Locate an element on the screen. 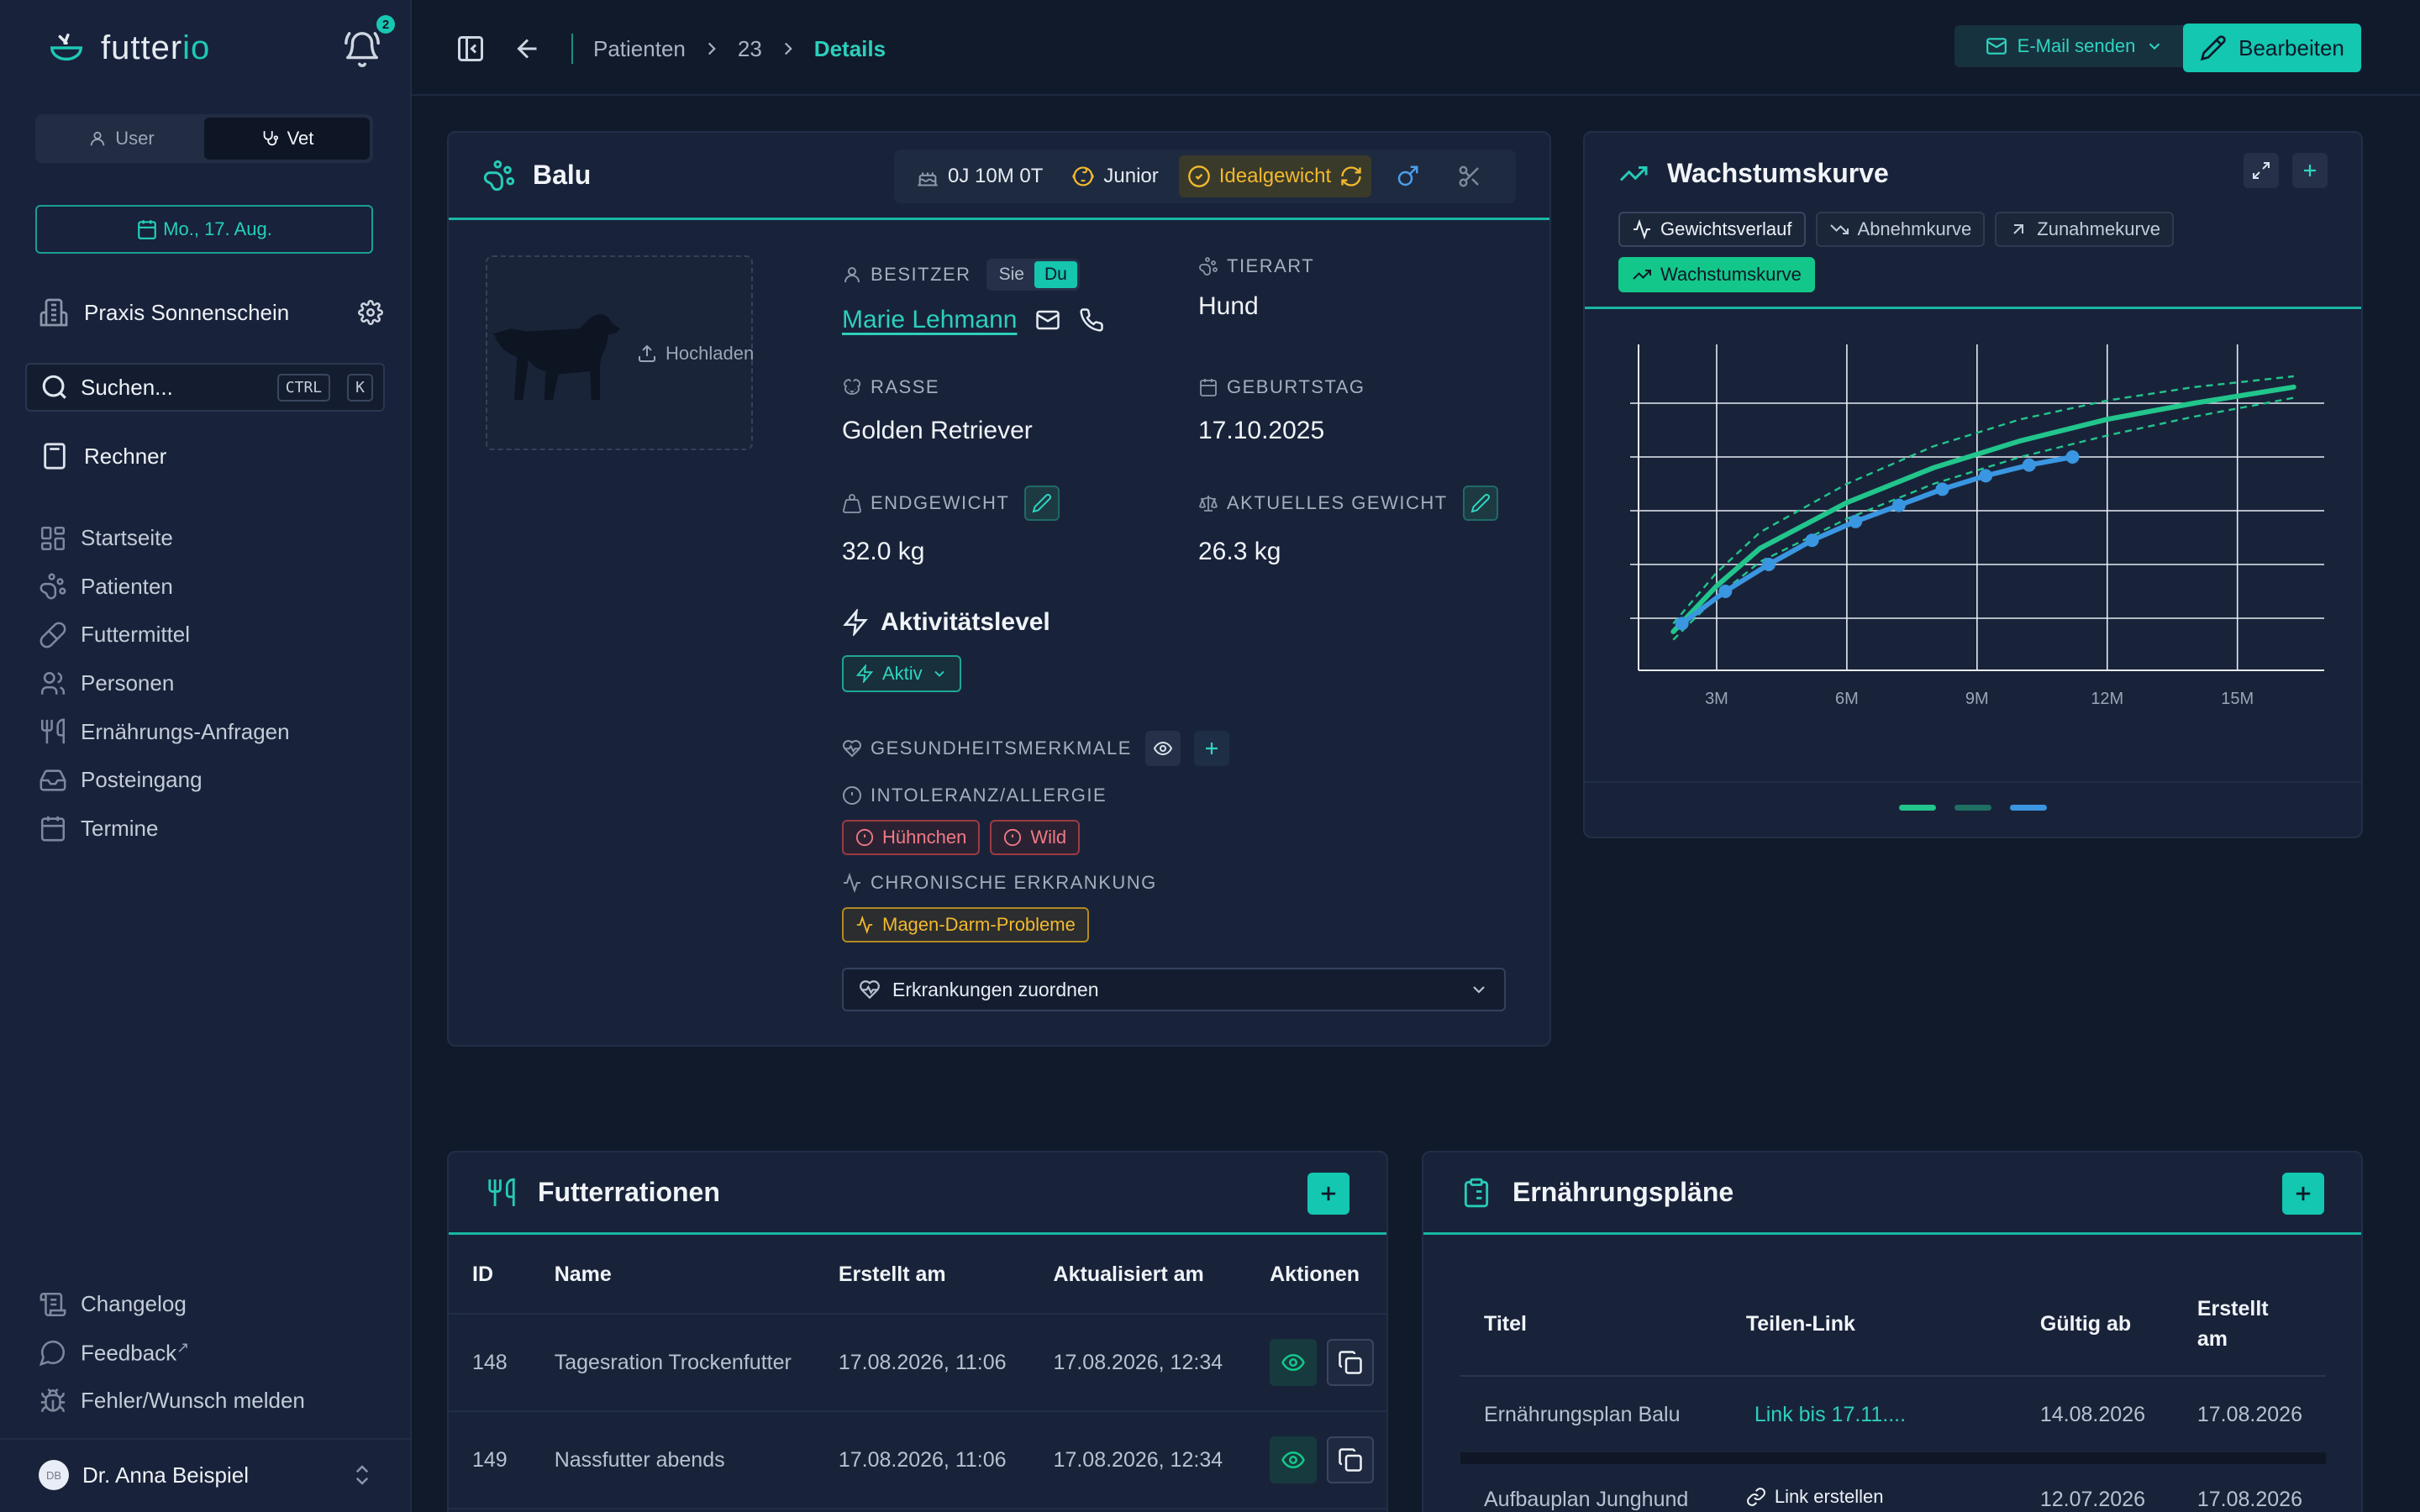 Image resolution: width=2420 pixels, height=1512 pixels. copy-icon is located at coordinates (1350, 1460).